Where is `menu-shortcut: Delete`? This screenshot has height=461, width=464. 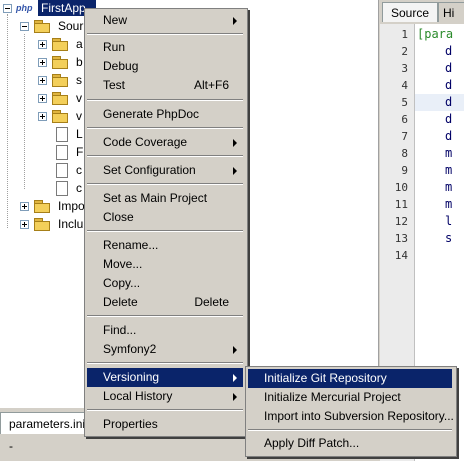
menu-shortcut: Delete is located at coordinates (211, 302).